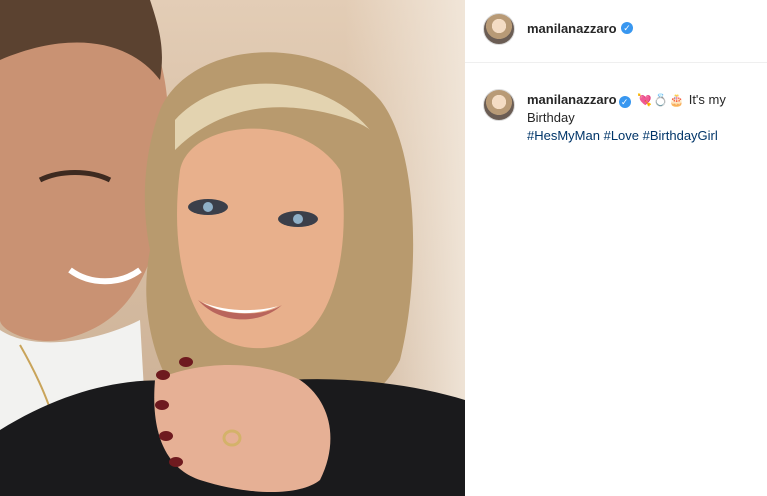  What do you see at coordinates (563, 135) in the screenshot?
I see `hashtag-link: #HesMyMan` at bounding box center [563, 135].